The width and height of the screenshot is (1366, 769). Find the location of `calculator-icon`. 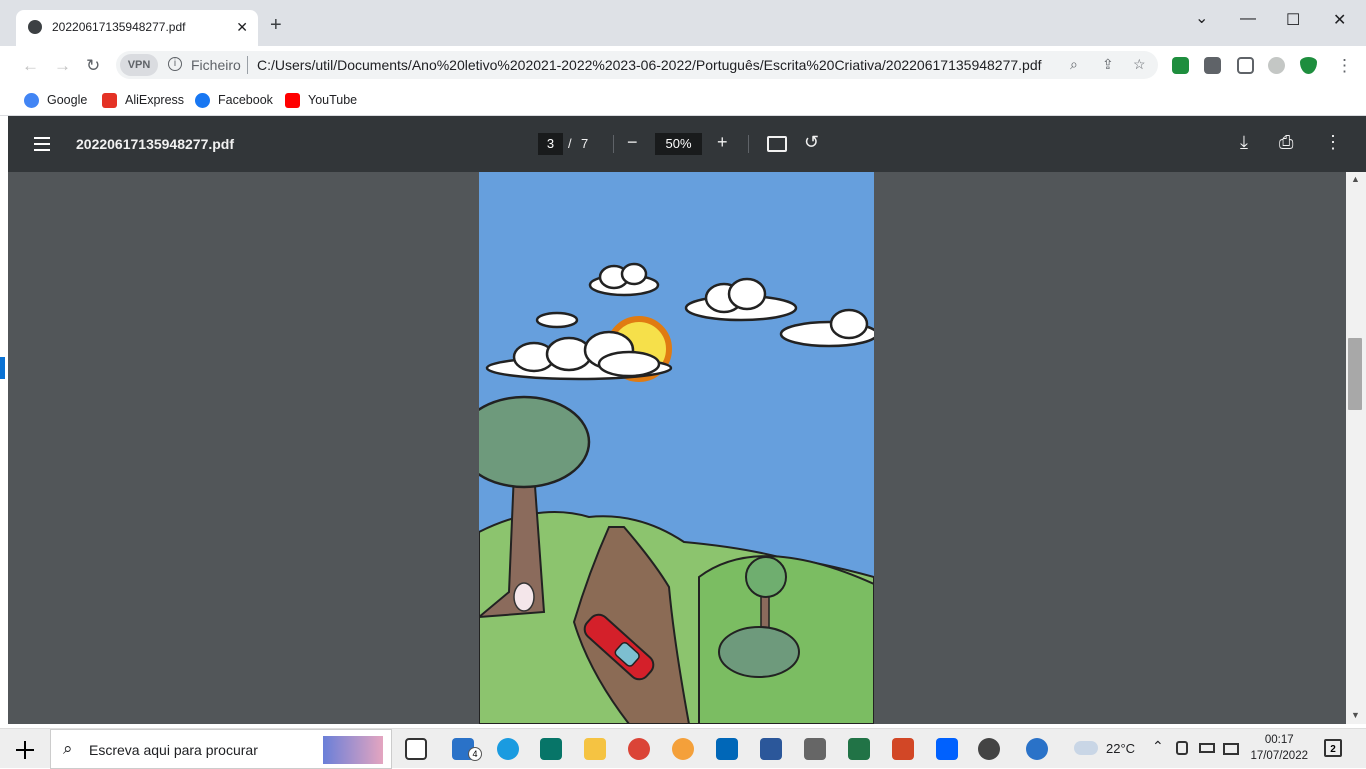

calculator-icon is located at coordinates (815, 749).